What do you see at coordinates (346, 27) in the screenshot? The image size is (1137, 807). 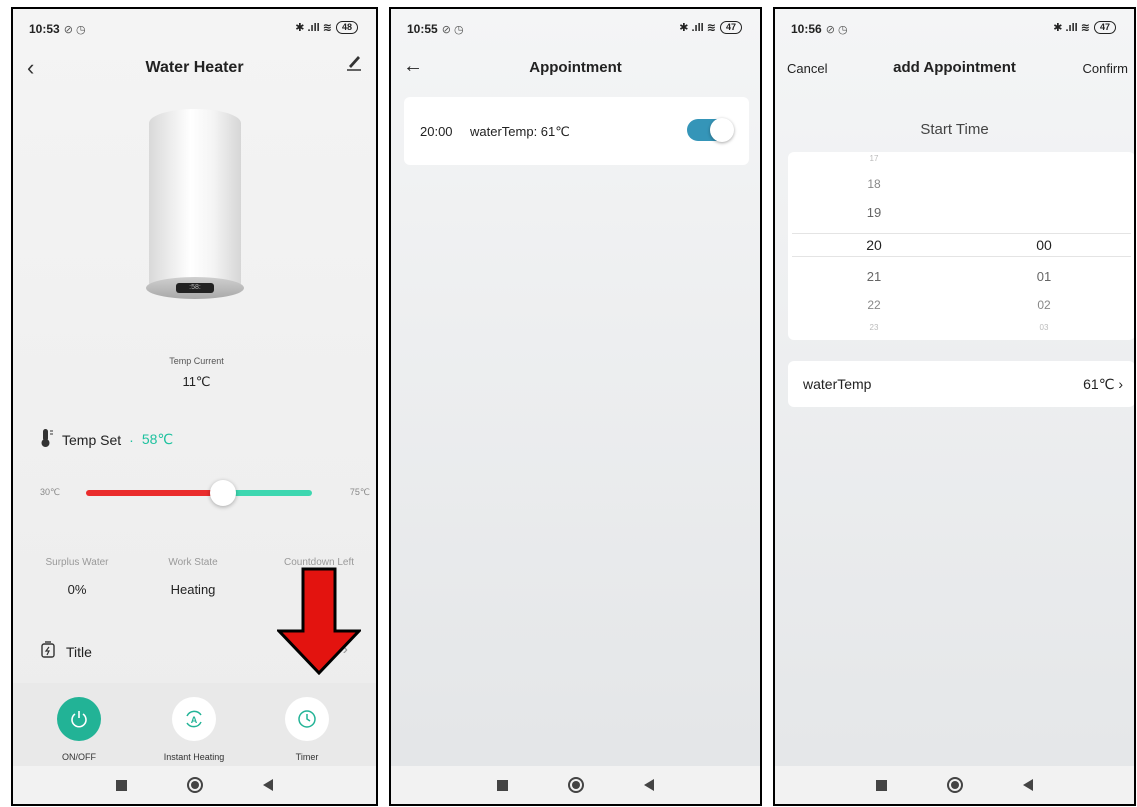 I see `battery-icon: 48` at bounding box center [346, 27].